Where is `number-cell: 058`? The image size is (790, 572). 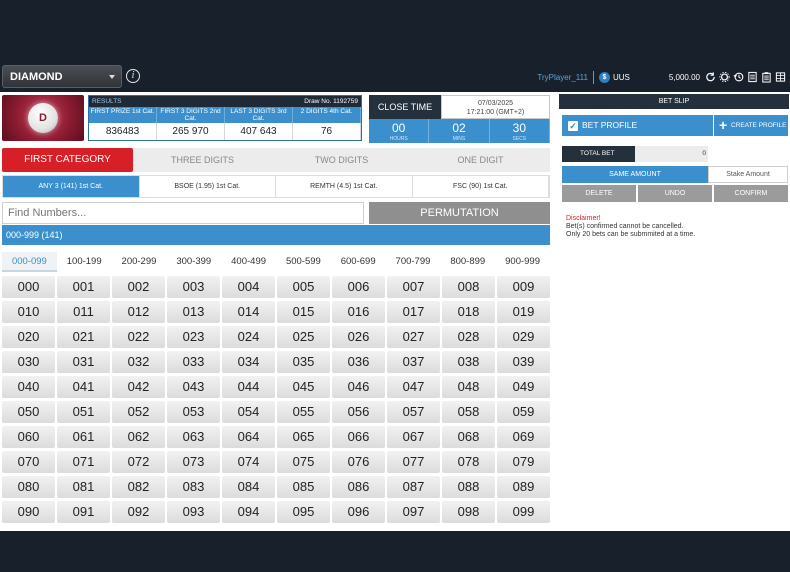
number-cell: 058 is located at coordinates (468, 412).